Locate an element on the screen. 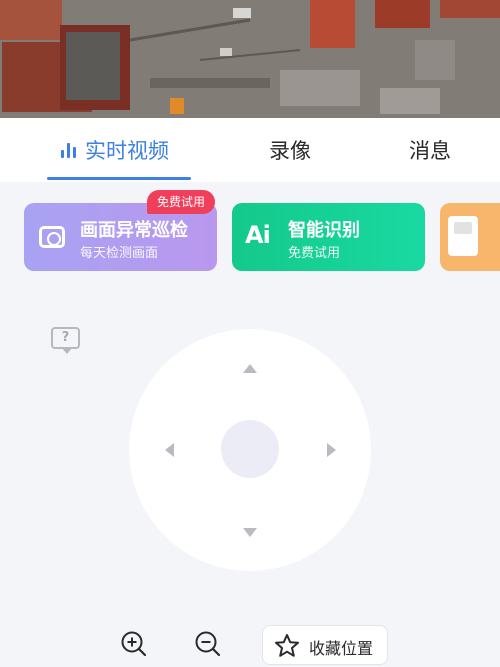 The width and height of the screenshot is (500, 667). tab-messages: 消息 is located at coordinates (430, 150).